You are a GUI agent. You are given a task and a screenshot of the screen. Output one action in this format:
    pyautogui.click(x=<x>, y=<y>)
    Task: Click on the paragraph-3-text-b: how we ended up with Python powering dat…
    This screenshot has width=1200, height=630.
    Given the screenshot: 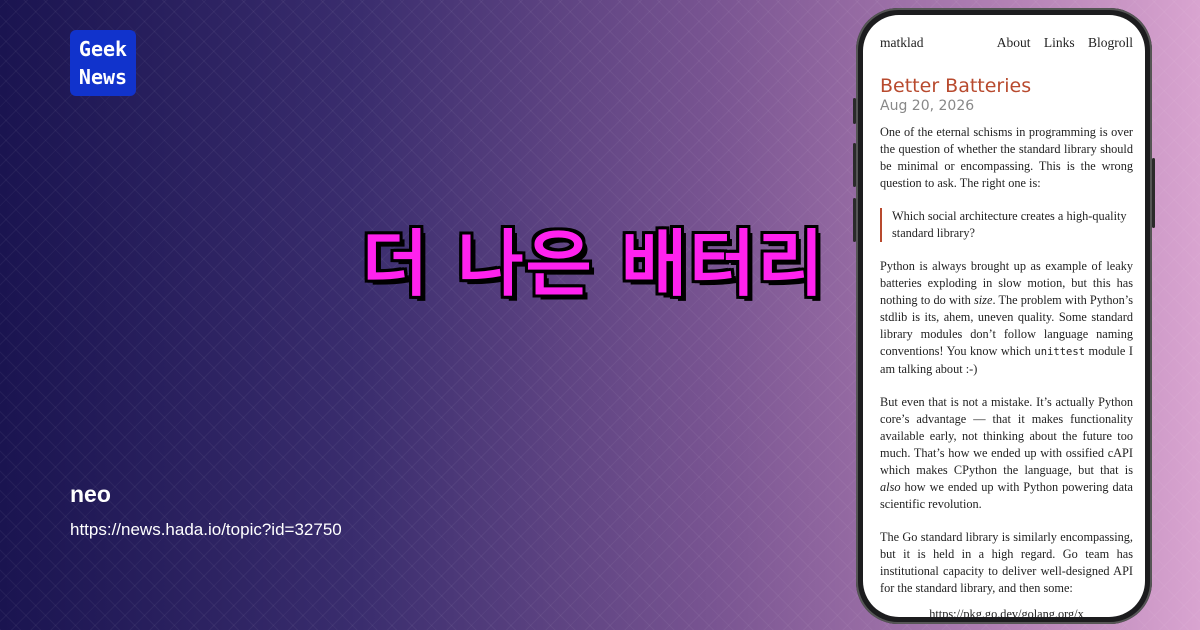 What is the action you would take?
    pyautogui.click(x=1006, y=495)
    